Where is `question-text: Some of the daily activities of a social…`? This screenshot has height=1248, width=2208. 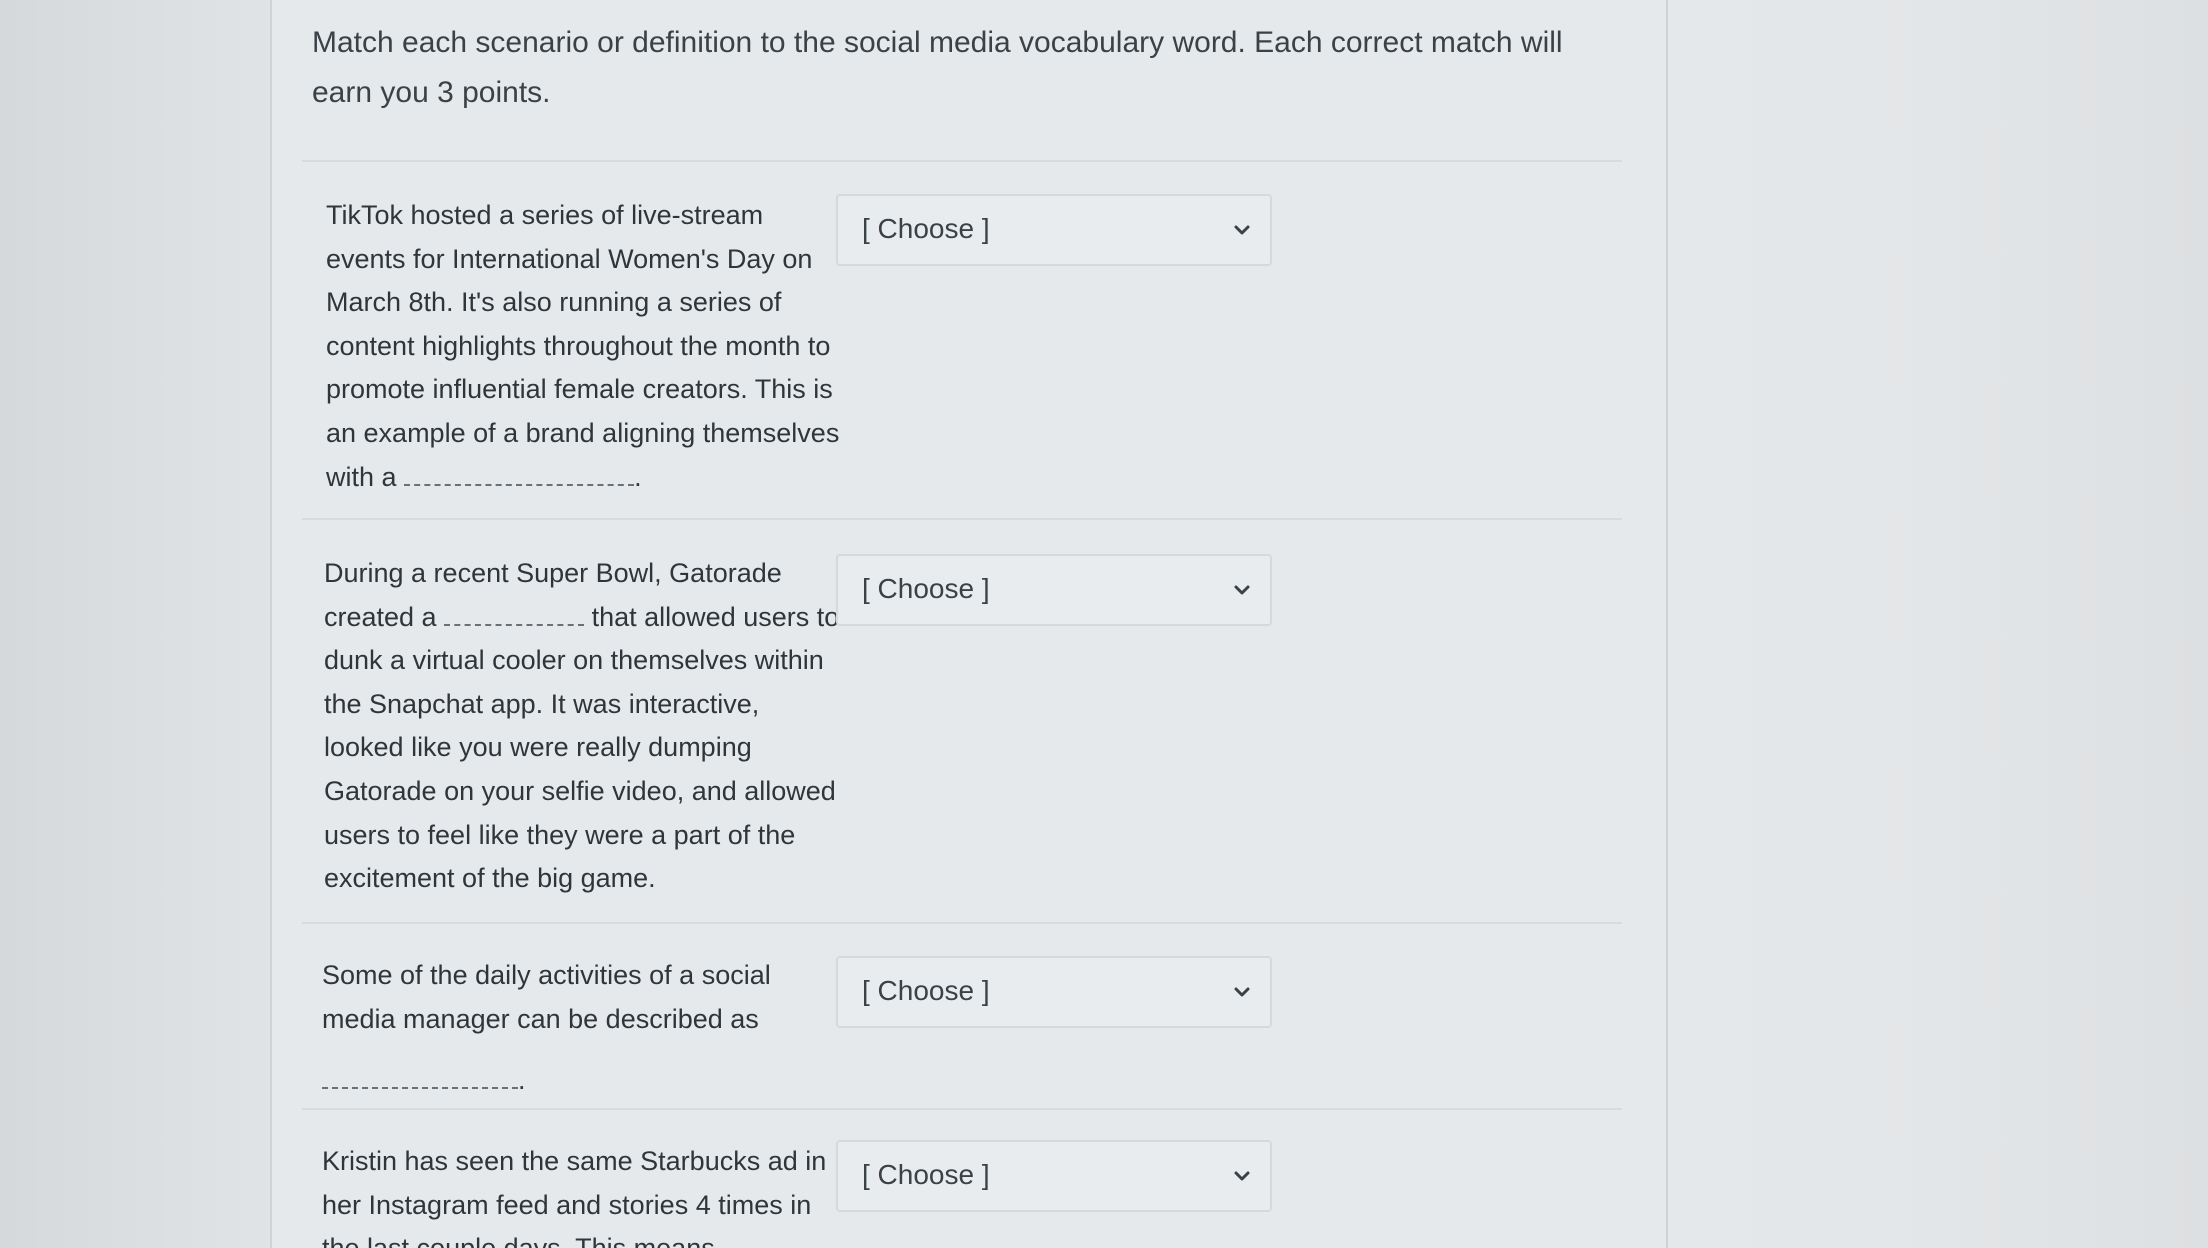
question-text: Some of the daily activities of a social… is located at coordinates (582, 1028).